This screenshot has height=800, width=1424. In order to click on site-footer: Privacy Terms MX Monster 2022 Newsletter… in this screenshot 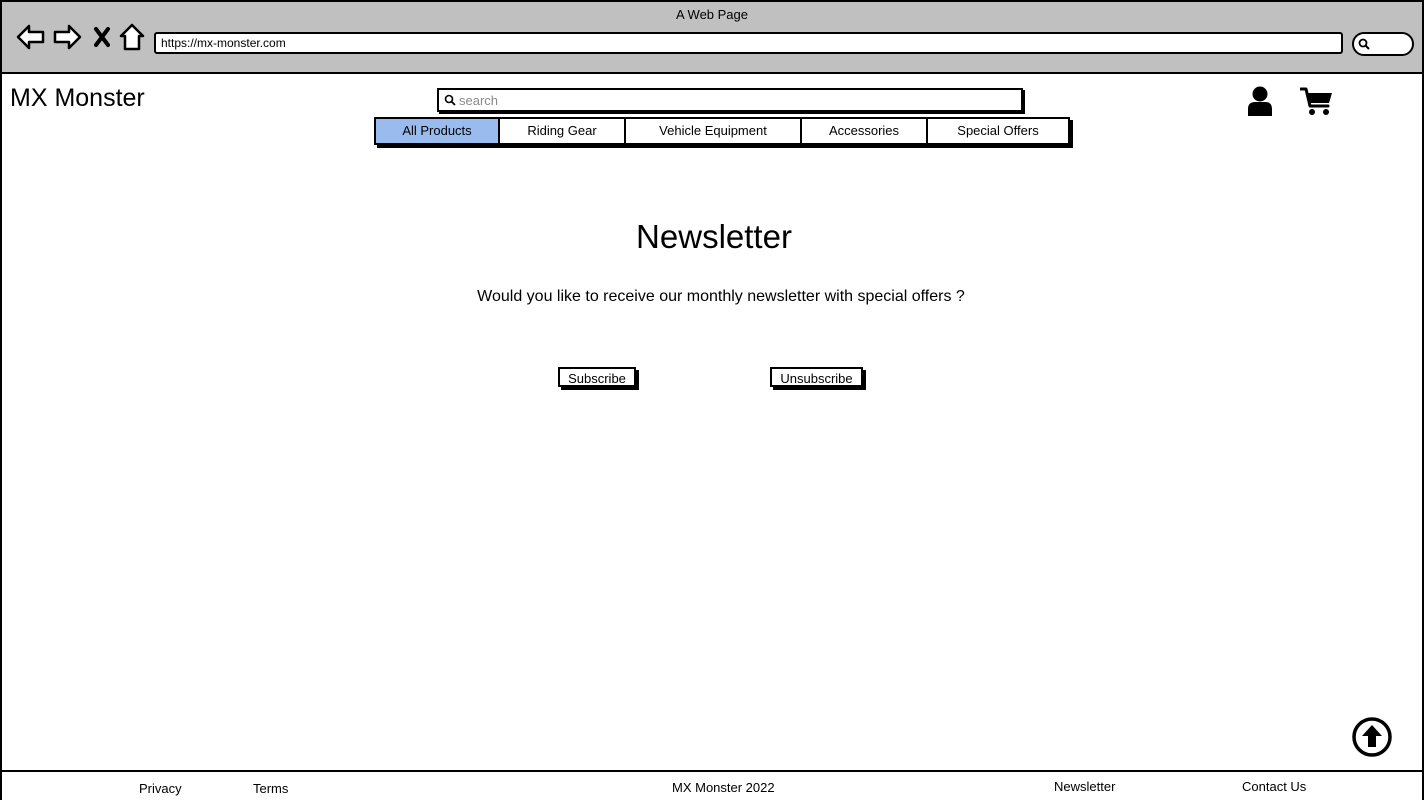, I will do `click(712, 785)`.